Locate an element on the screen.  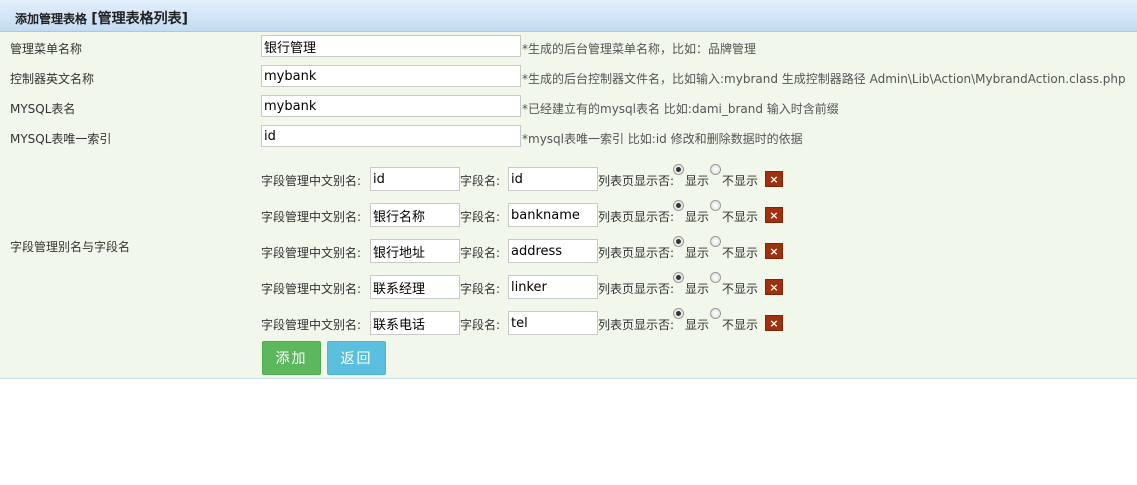
back-button: 返回 is located at coordinates (356, 358).